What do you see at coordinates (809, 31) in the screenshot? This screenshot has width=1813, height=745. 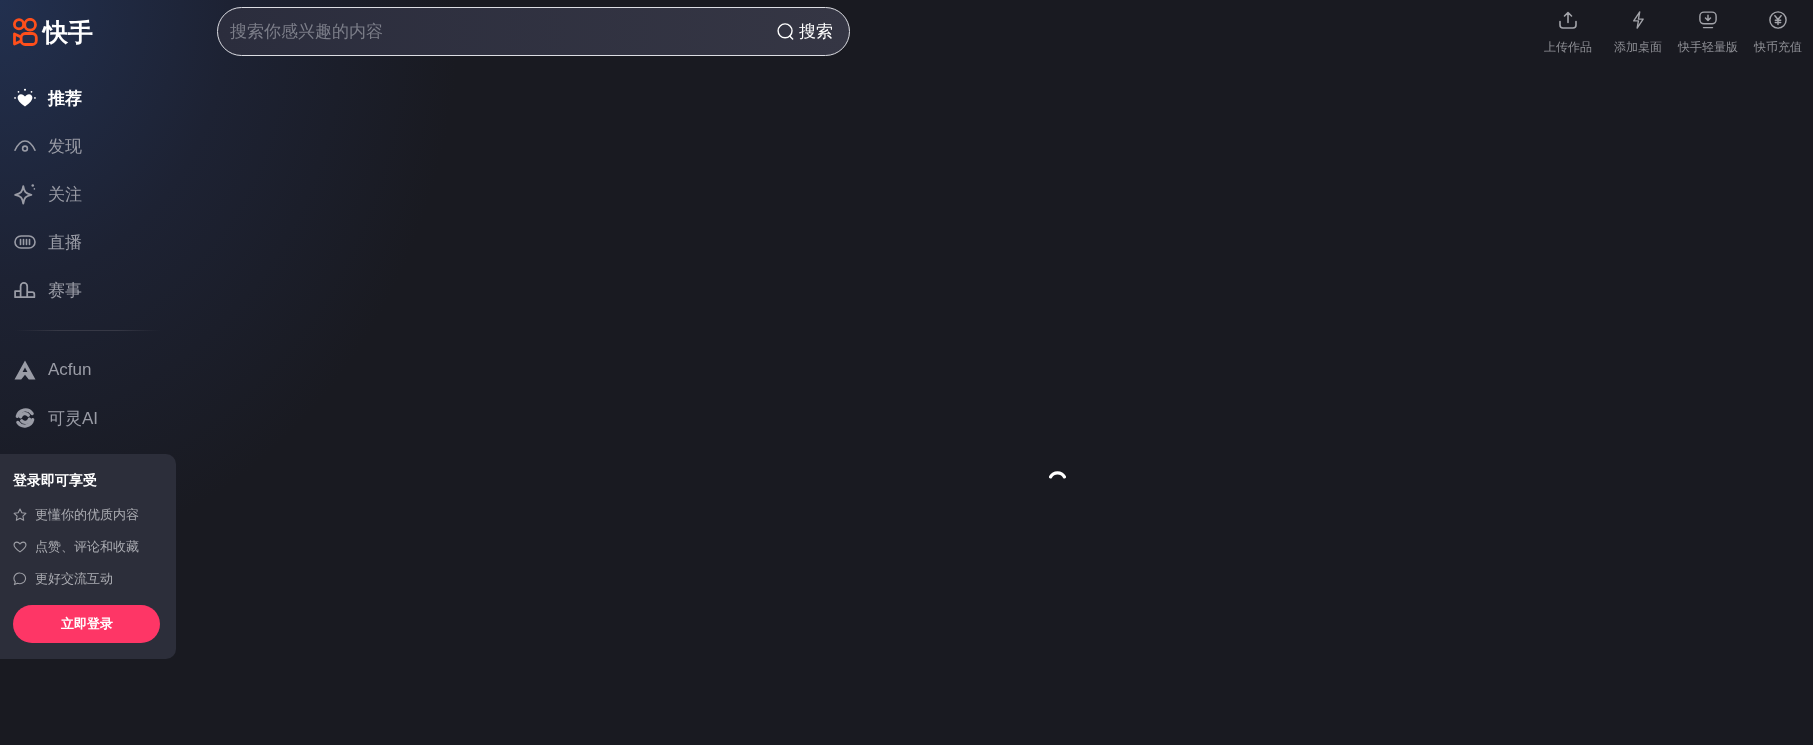 I see `search-button: 搜索` at bounding box center [809, 31].